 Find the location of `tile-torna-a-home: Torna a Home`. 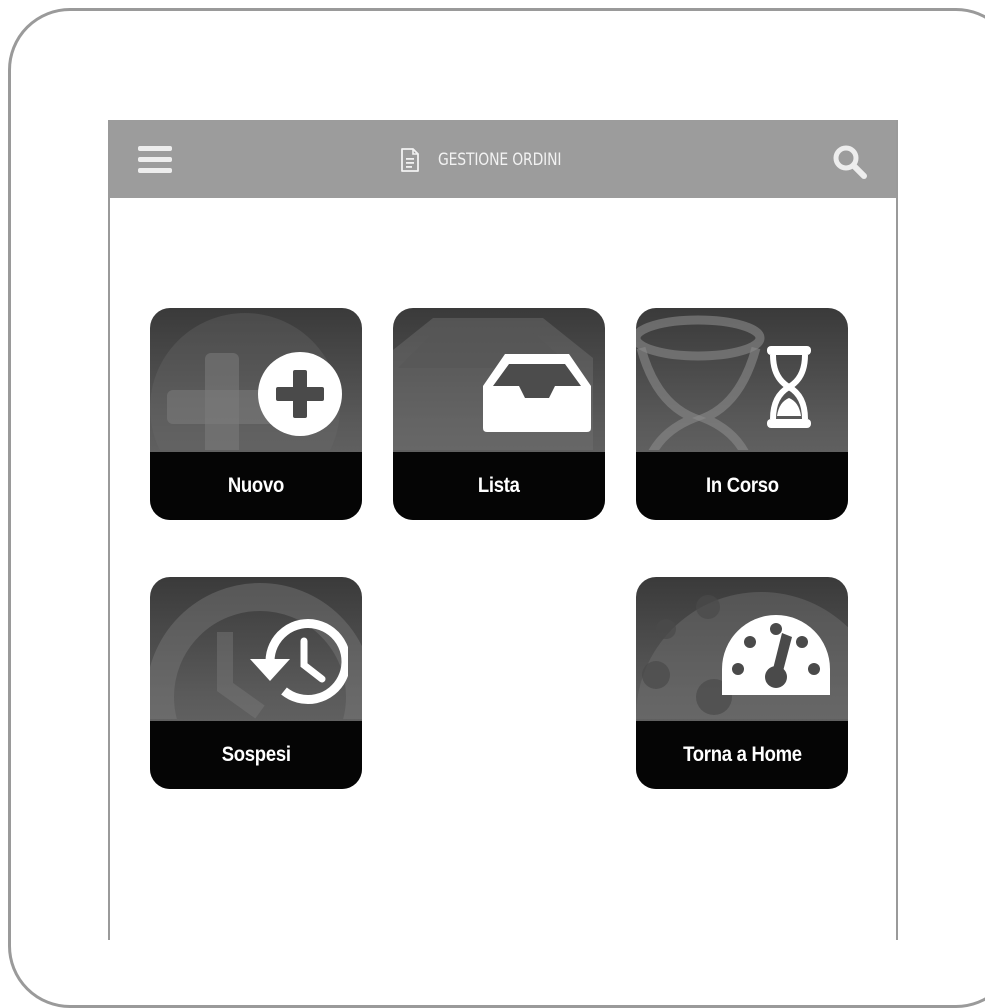

tile-torna-a-home: Torna a Home is located at coordinates (742, 683).